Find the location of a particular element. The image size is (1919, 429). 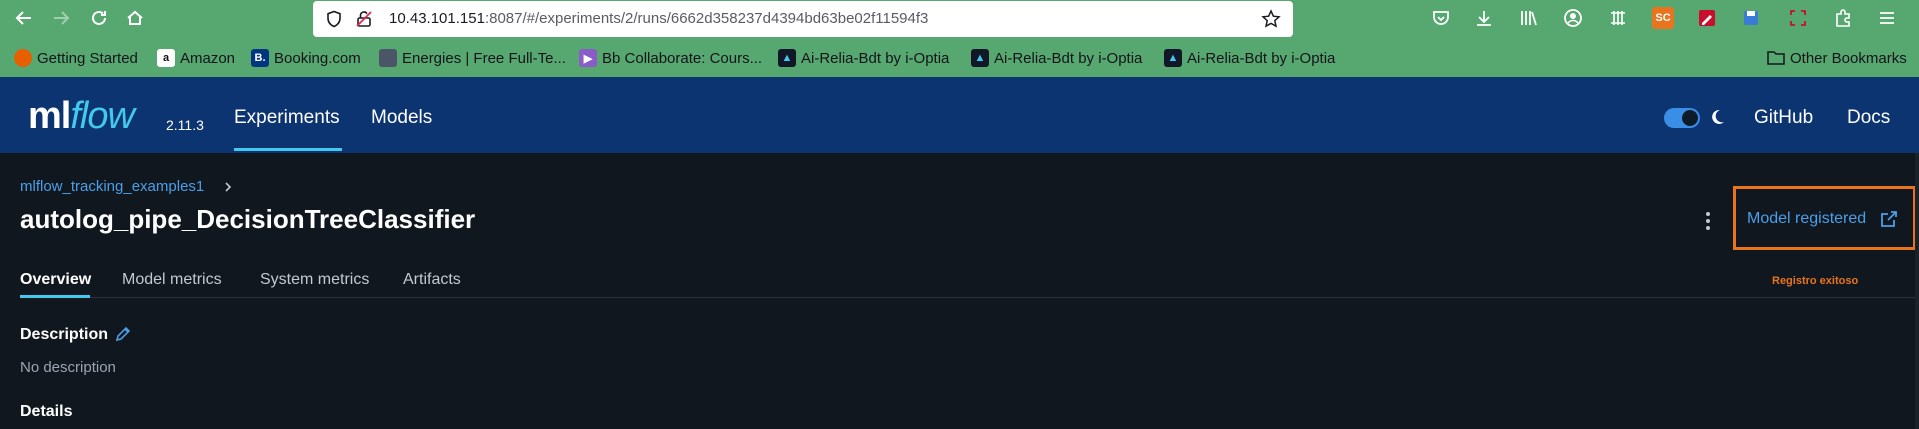

extension-pen-icon is located at coordinates (1707, 18).